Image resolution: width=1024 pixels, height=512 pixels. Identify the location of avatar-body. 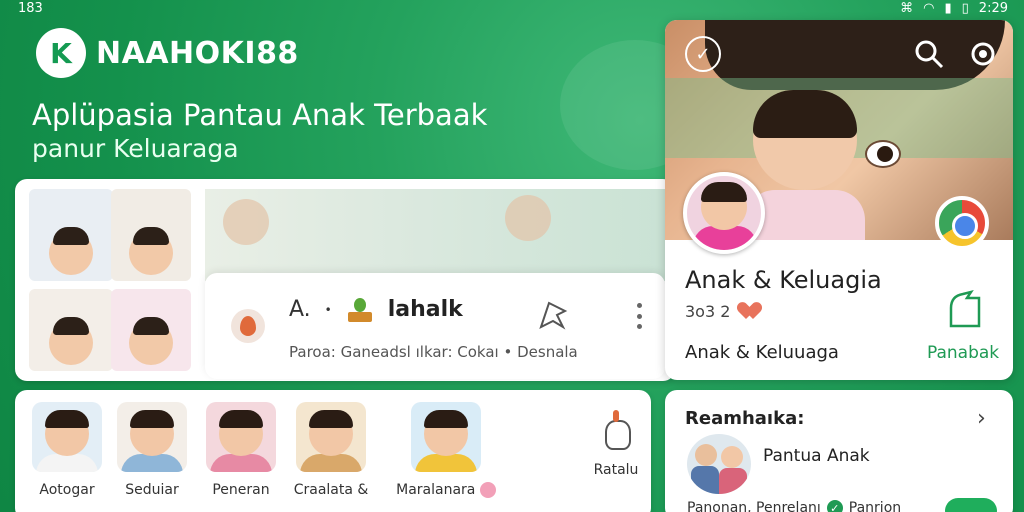
(725, 238).